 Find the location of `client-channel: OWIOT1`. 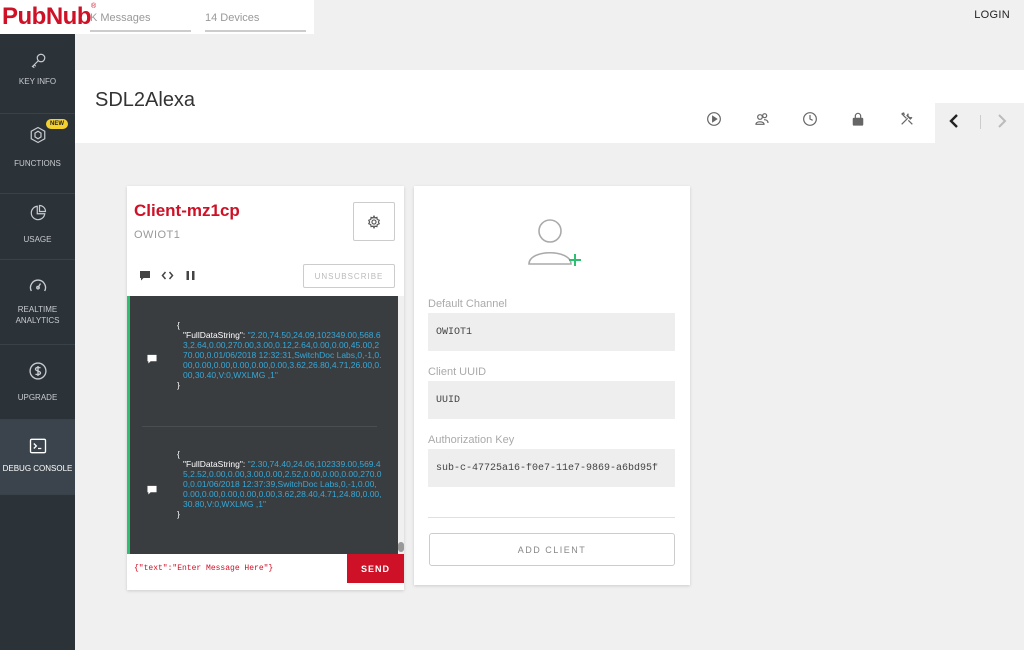

client-channel: OWIOT1 is located at coordinates (157, 235).